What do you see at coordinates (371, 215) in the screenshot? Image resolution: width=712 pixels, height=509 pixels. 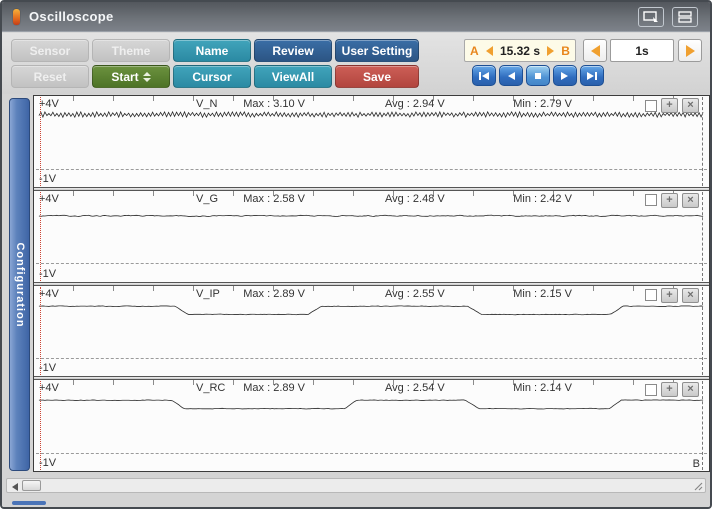 I see `waveform-v-g` at bounding box center [371, 215].